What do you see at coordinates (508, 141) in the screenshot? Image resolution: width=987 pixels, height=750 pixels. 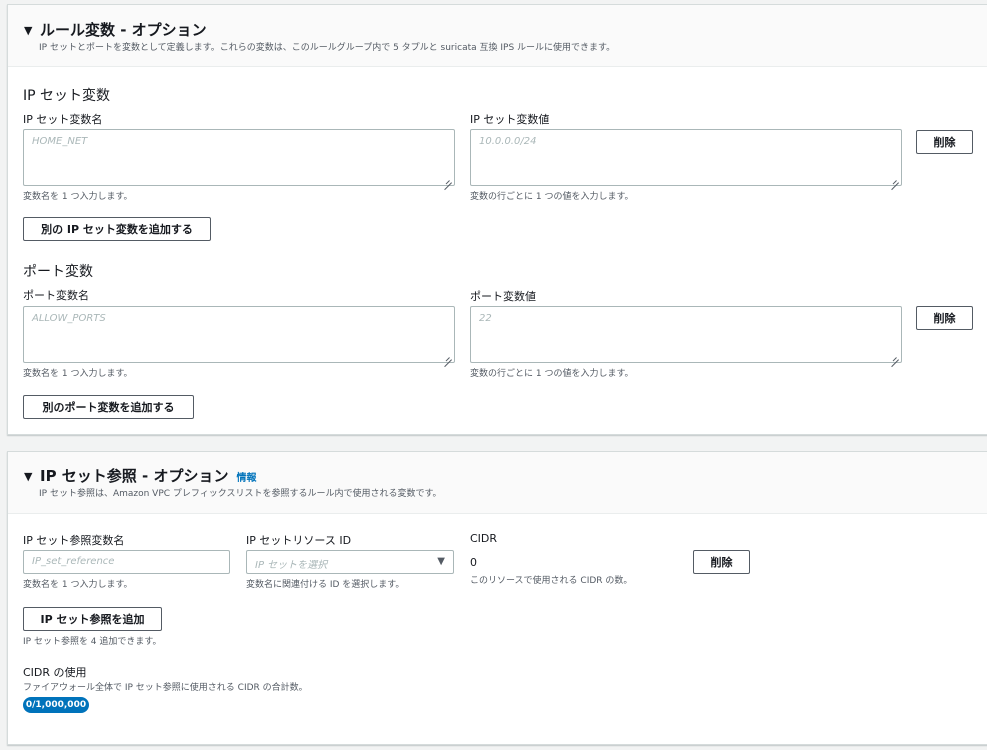 I see `ip-set-value-placeholder: 10.0.0.0/24` at bounding box center [508, 141].